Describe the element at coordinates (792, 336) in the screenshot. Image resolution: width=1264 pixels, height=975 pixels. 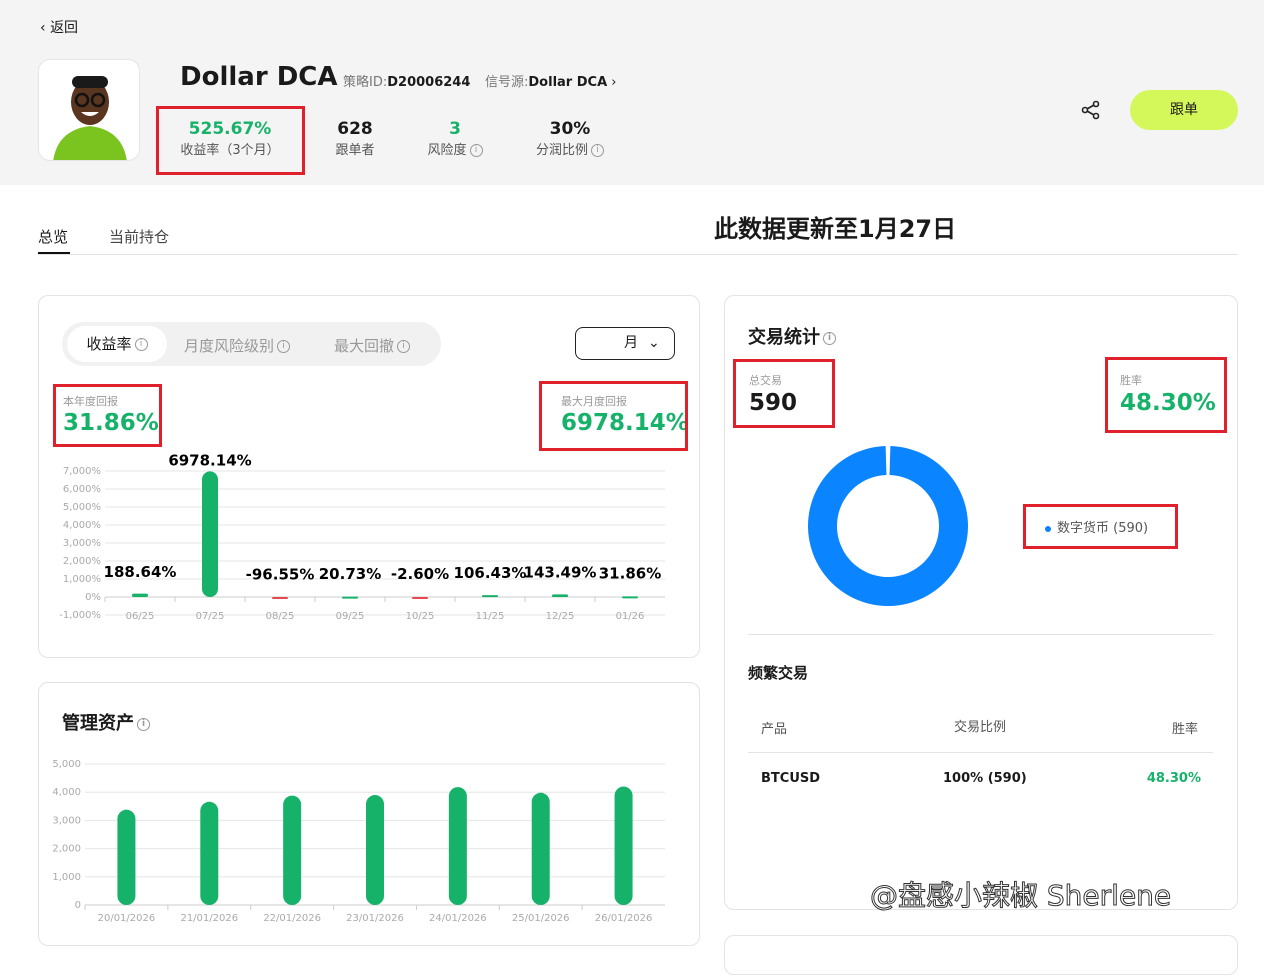
I see `trade-stats-title: 交易统计 i` at that location.